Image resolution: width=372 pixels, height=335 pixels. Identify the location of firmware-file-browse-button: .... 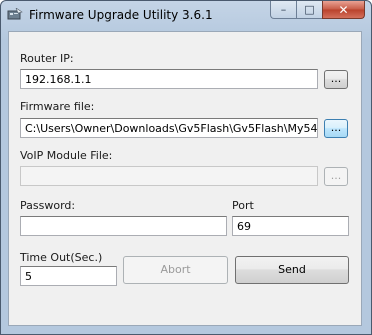
(336, 128).